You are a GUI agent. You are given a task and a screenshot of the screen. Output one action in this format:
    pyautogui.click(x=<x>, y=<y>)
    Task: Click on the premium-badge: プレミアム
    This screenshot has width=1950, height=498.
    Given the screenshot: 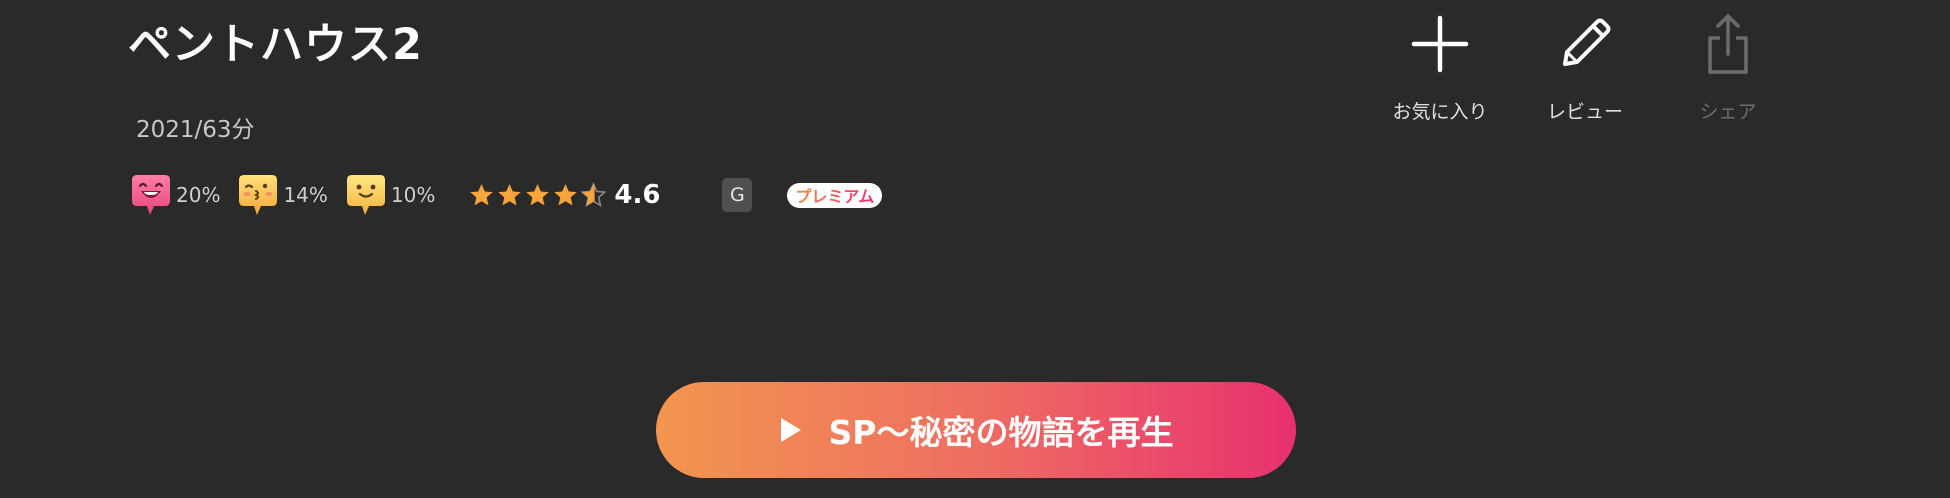 What is the action you would take?
    pyautogui.click(x=835, y=195)
    